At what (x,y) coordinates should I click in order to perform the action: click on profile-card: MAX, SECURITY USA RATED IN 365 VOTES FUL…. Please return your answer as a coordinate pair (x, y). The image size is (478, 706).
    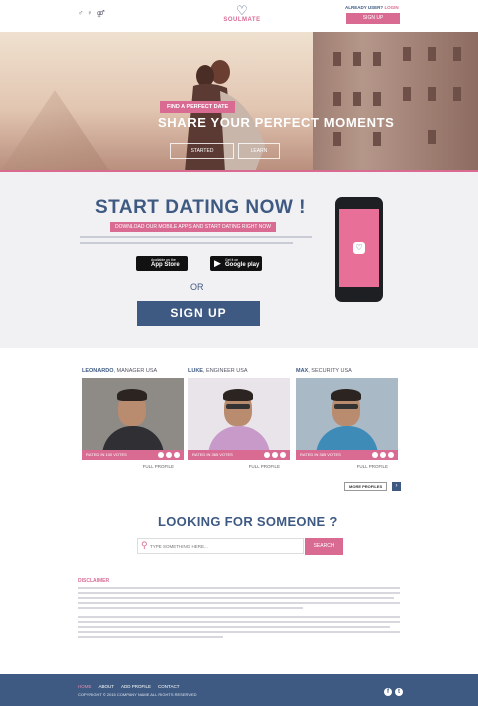
    Looking at the image, I should click on (347, 418).